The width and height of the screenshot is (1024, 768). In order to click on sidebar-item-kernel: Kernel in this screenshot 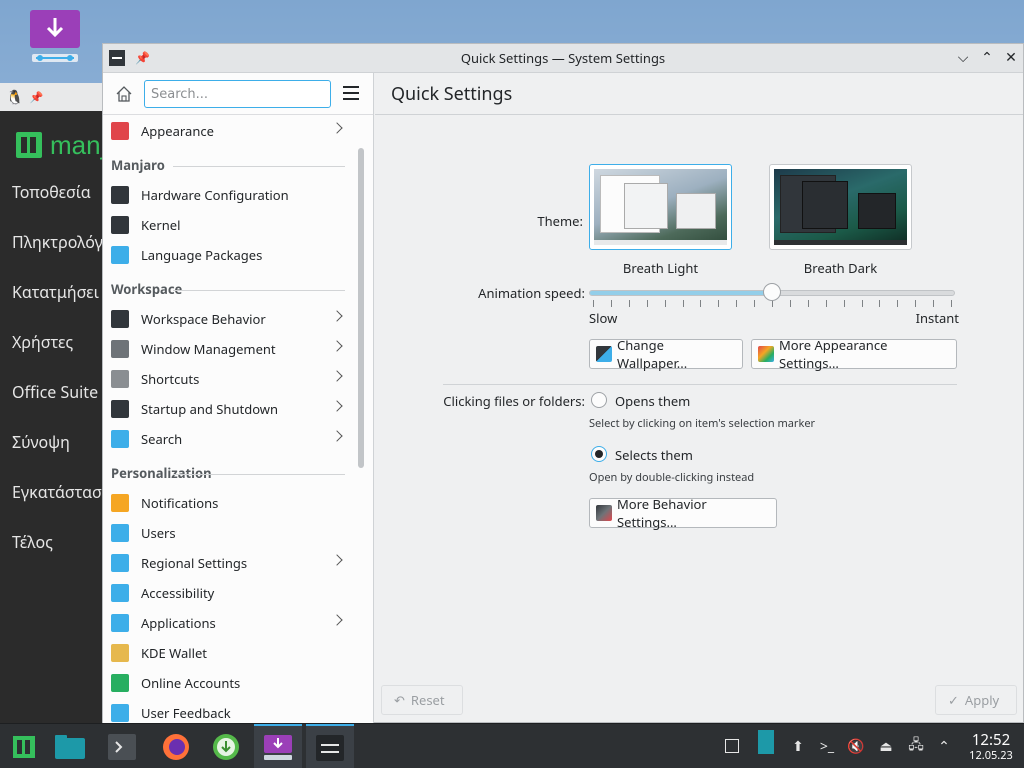, I will do `click(228, 225)`.